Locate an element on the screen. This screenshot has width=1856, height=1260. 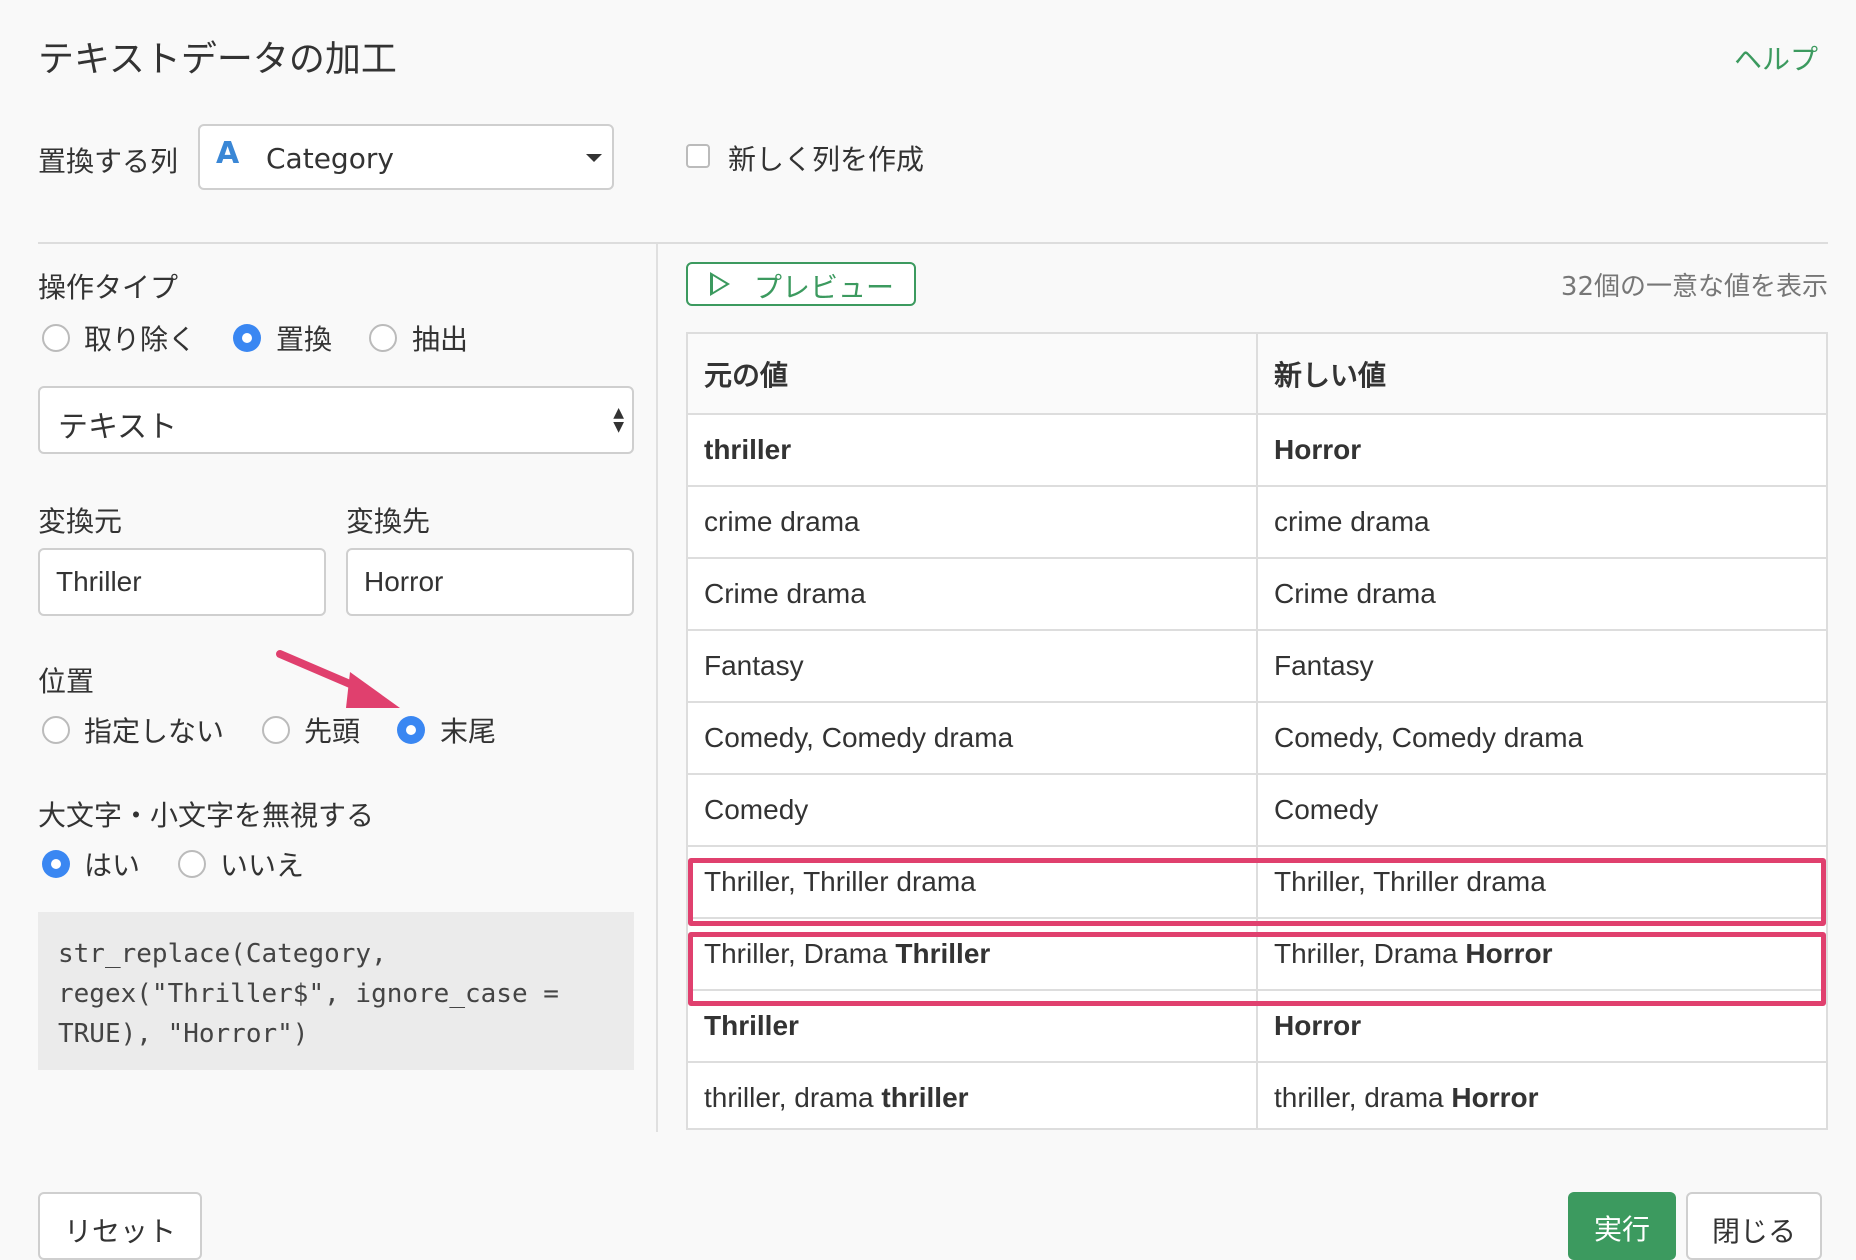
text-type-icon: A is located at coordinates (228, 153).